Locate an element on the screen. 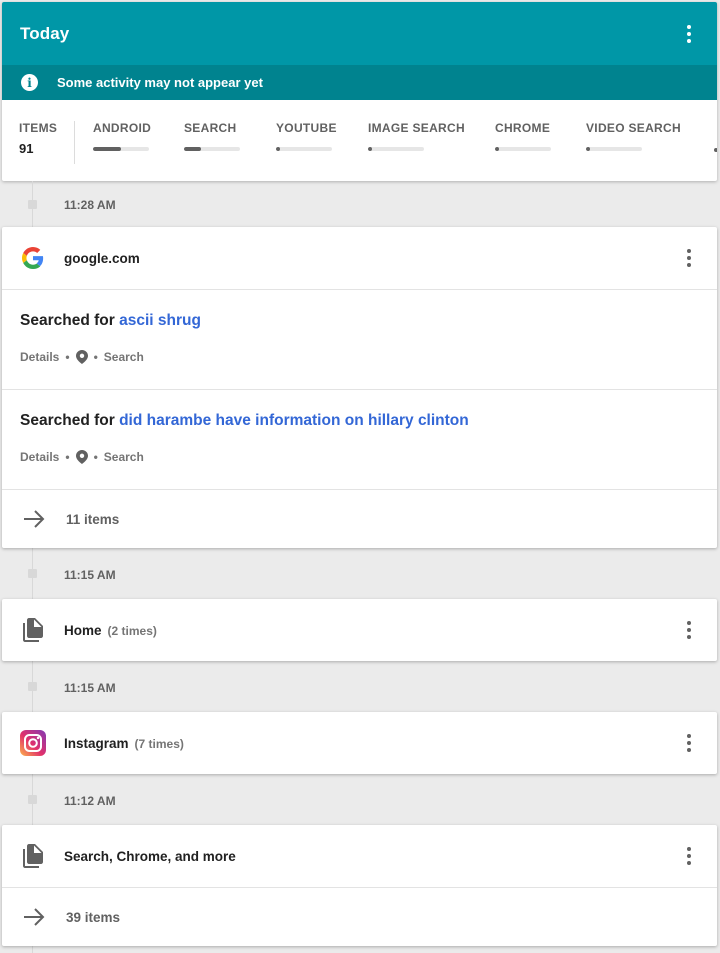 The height and width of the screenshot is (953, 720). chip-label: CHROME is located at coordinates (523, 128).